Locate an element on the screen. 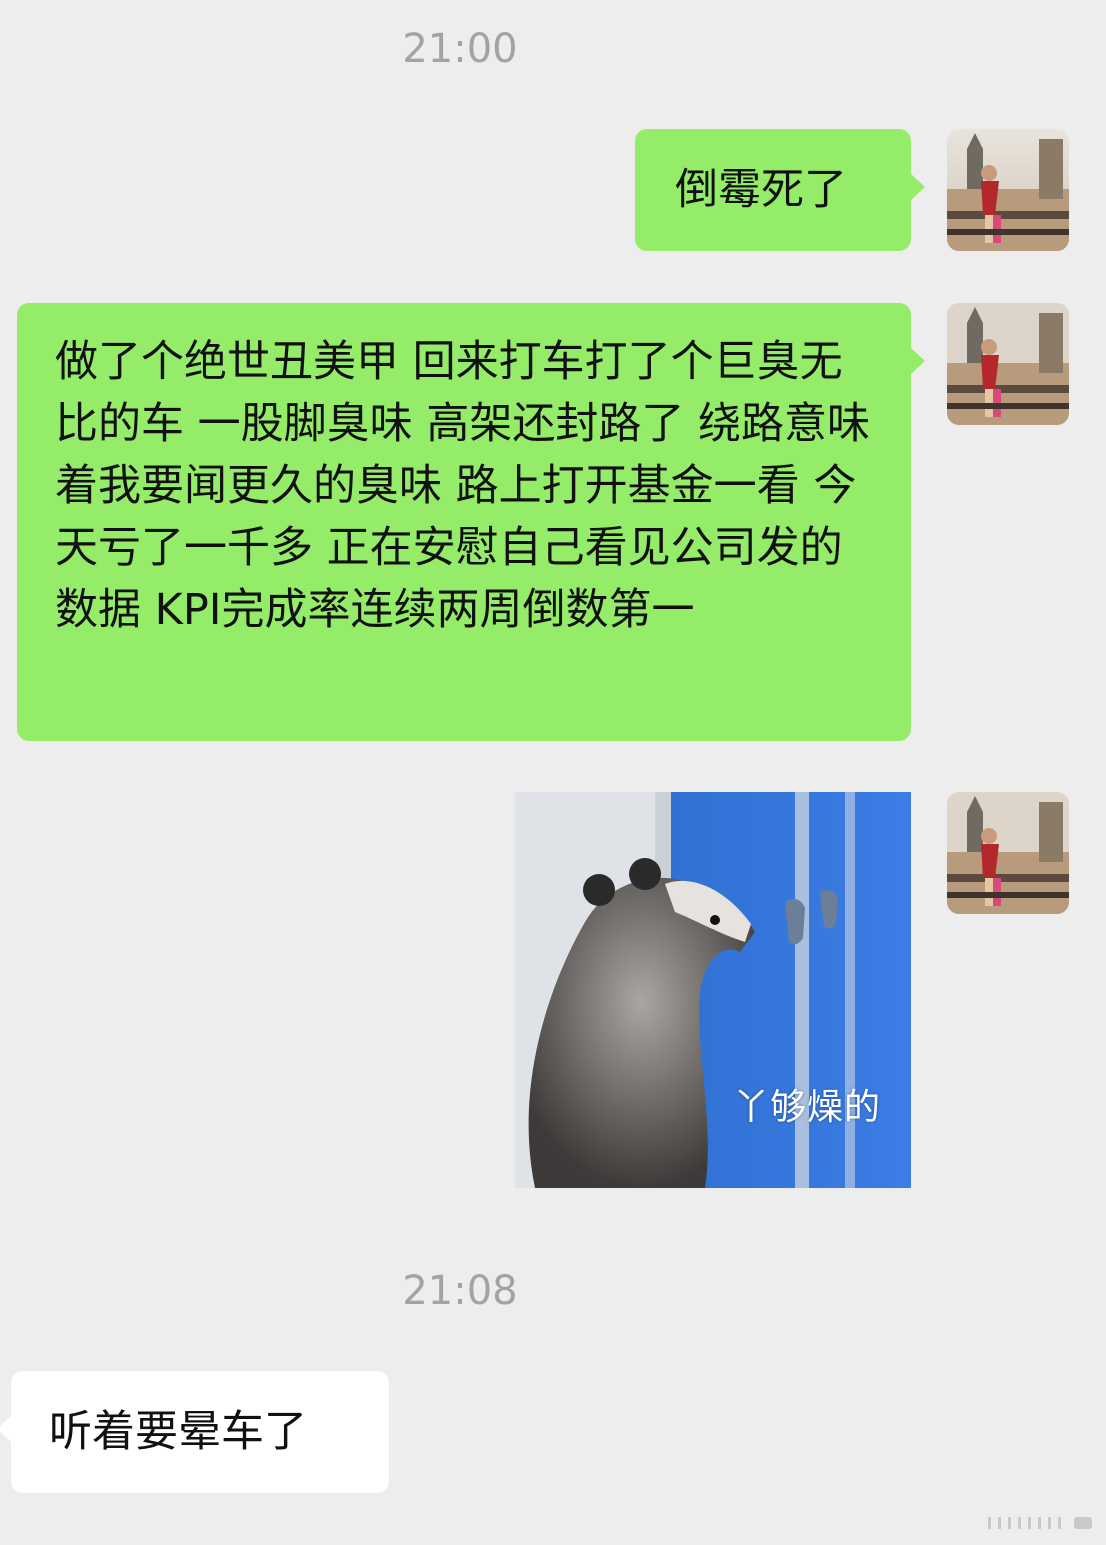 The image size is (1106, 1545). message-text: 倒霉死了 is located at coordinates (761, 190).